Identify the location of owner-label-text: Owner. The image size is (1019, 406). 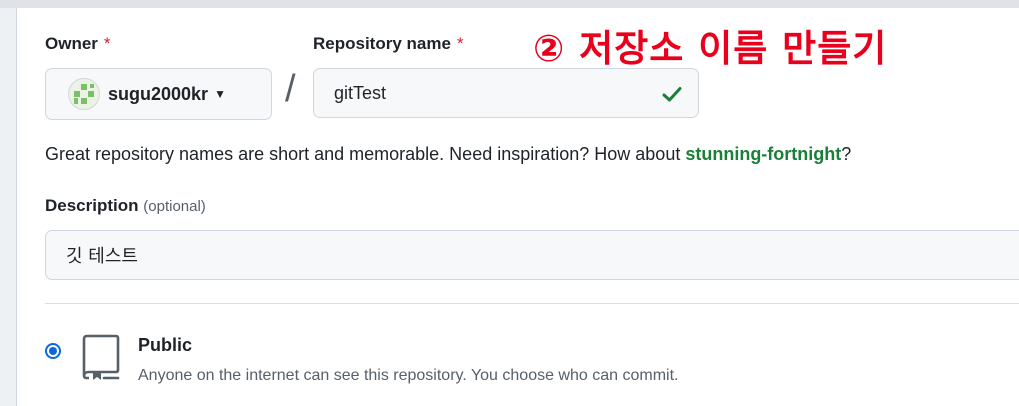
(71, 43).